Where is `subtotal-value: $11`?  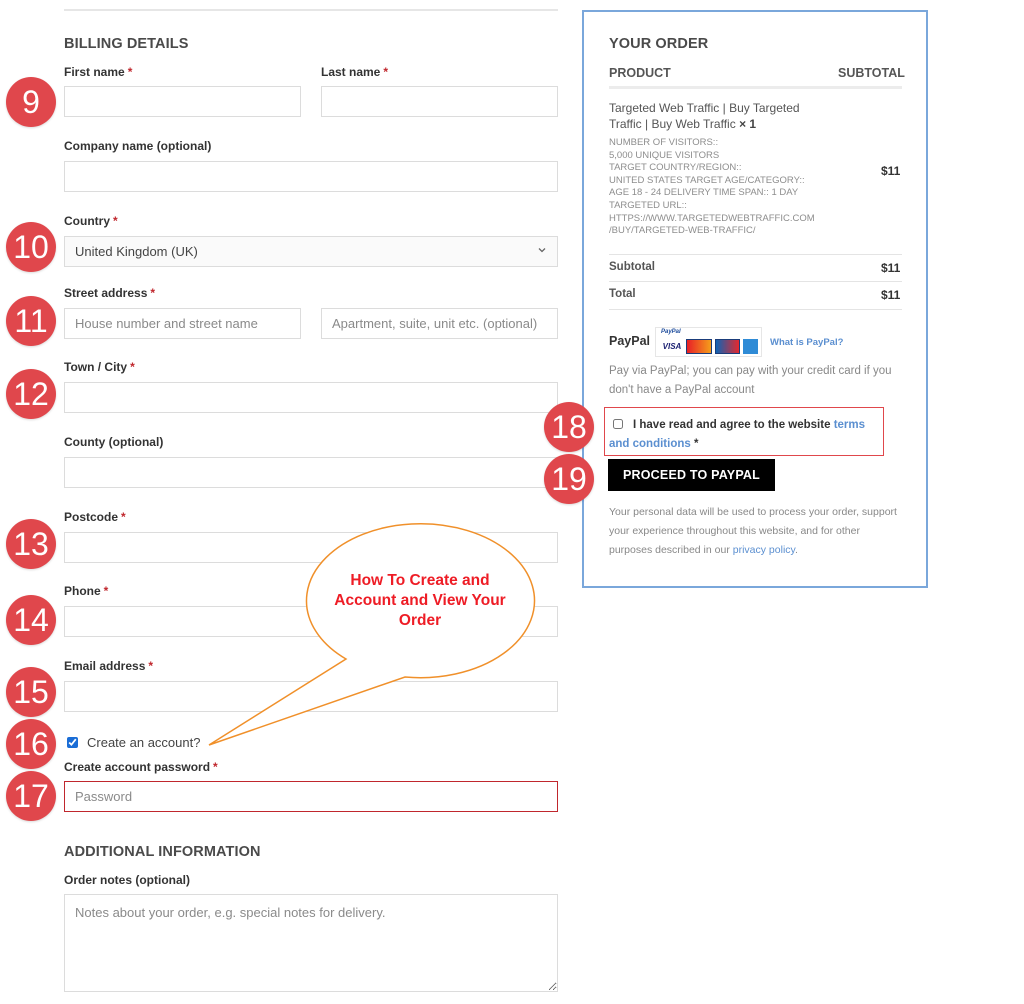
subtotal-value: $11 is located at coordinates (891, 268).